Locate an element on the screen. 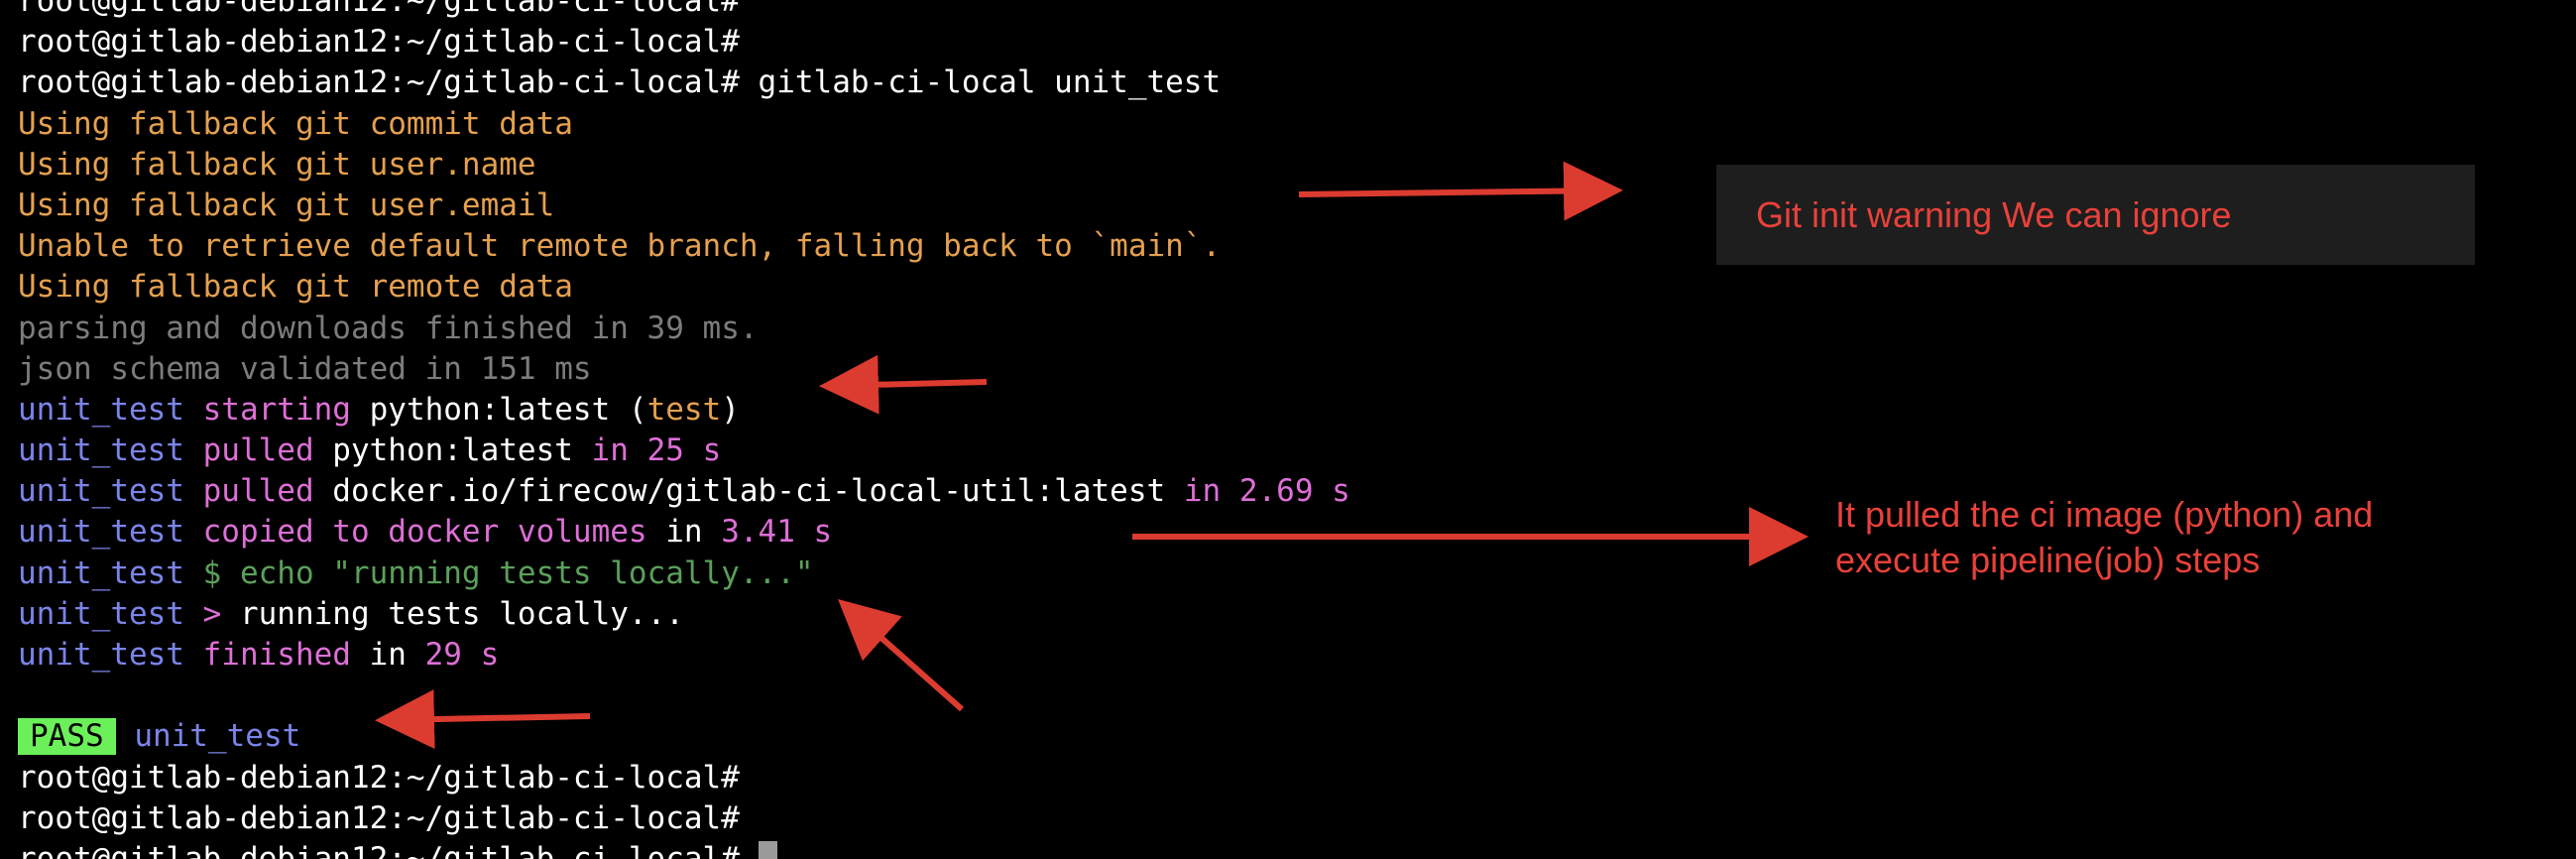 This screenshot has width=2576, height=859. terminal-text: ) is located at coordinates (730, 409).